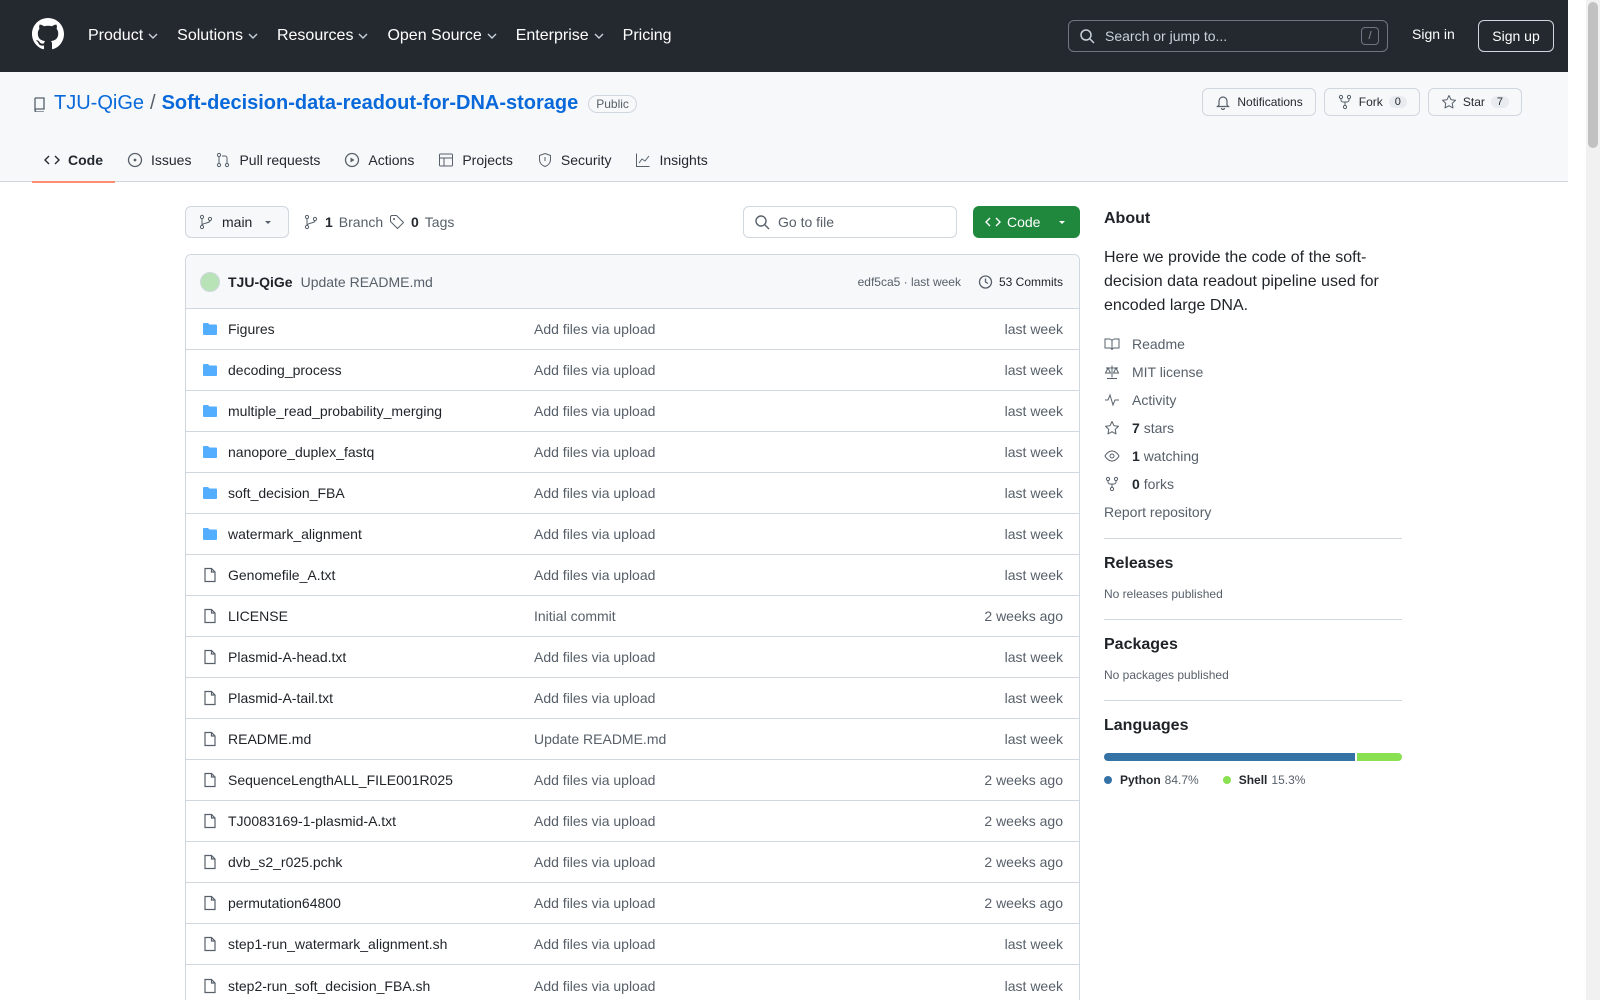 This screenshot has width=1600, height=1000. I want to click on releases-heading: Releases, so click(1253, 564).